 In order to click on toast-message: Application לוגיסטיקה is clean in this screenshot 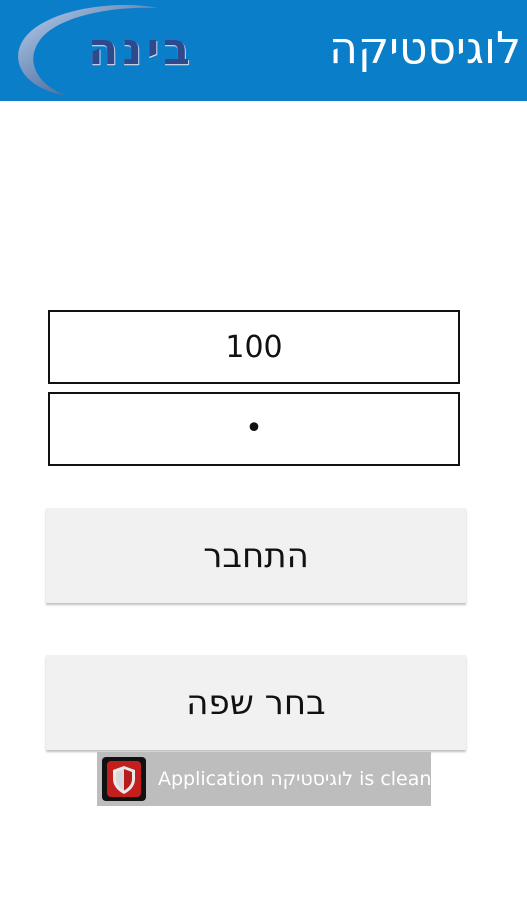, I will do `click(295, 779)`.